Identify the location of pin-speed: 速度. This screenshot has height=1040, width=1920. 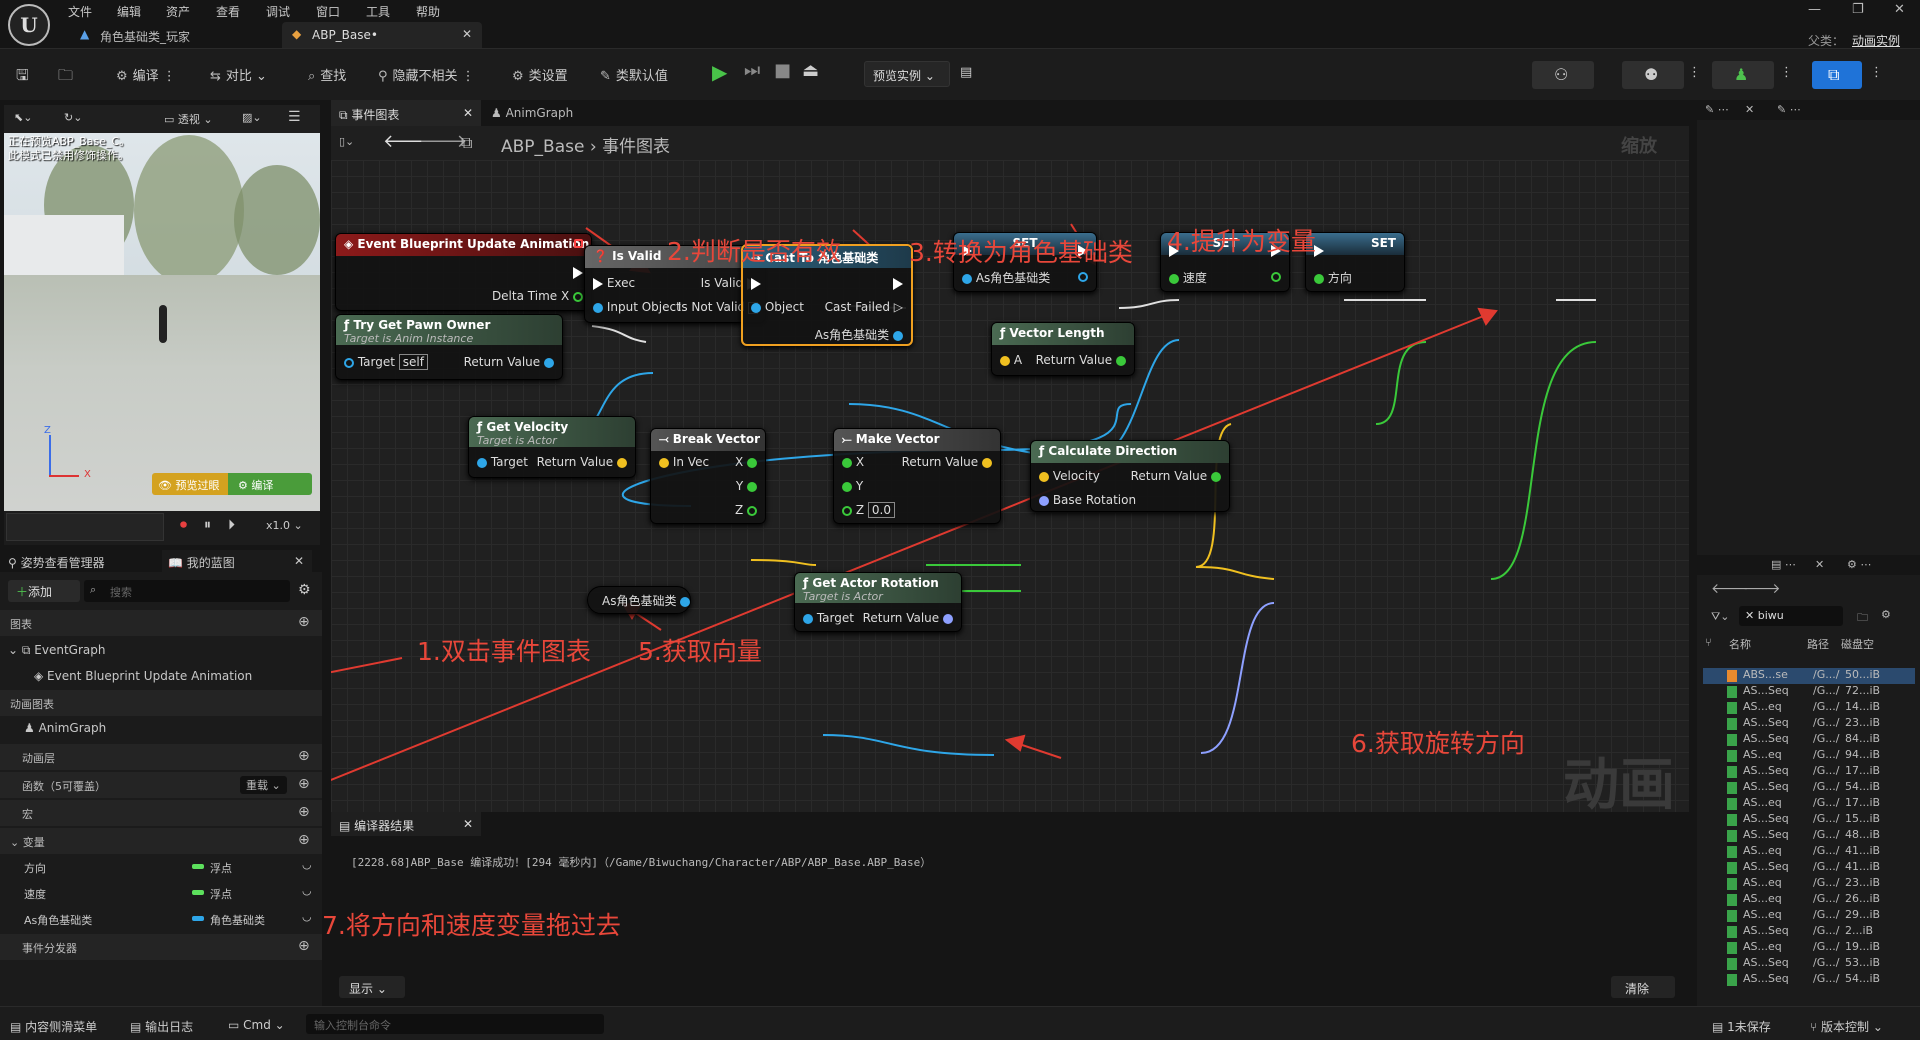
(1188, 277).